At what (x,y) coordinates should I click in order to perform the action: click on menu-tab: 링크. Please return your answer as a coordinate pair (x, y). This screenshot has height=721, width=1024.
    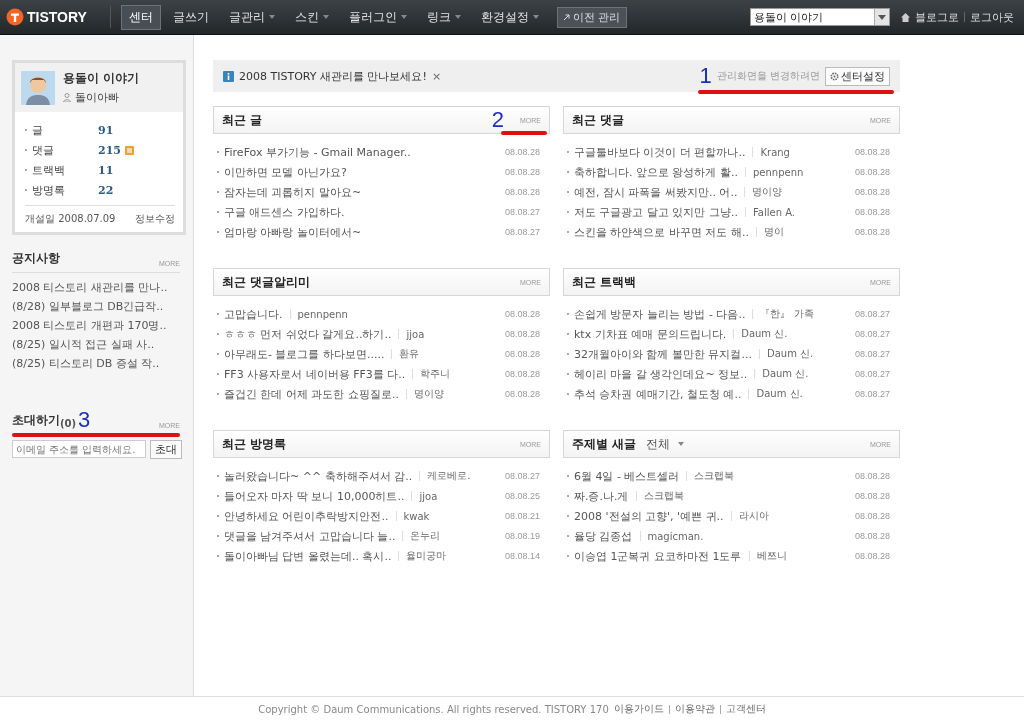
    Looking at the image, I should click on (444, 17).